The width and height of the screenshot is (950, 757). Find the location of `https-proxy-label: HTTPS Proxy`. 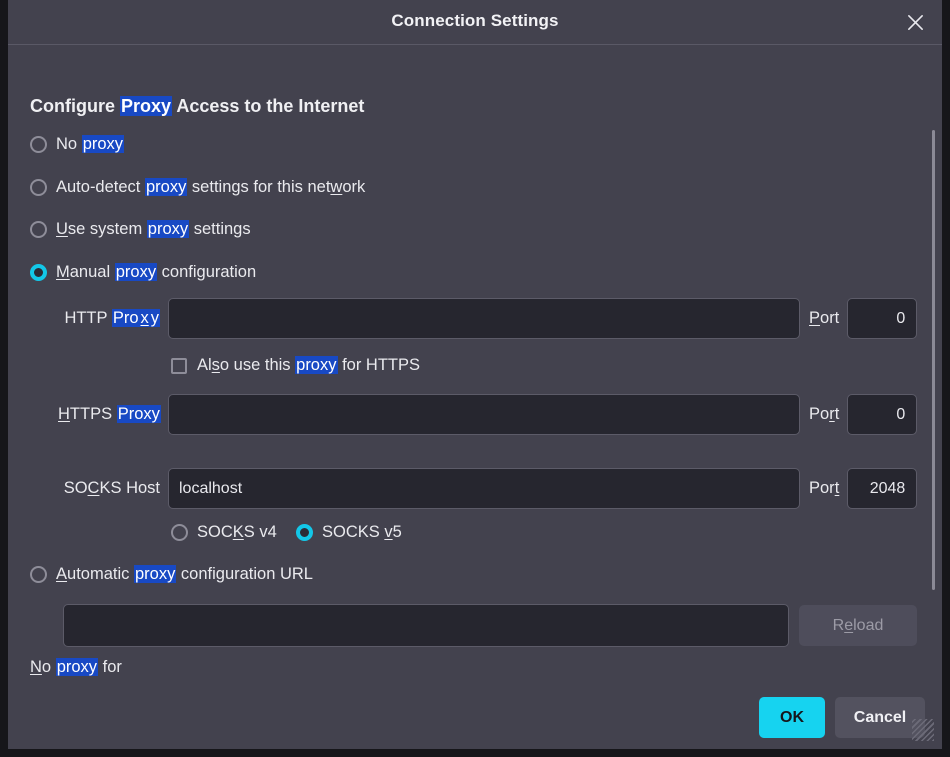

https-proxy-label: HTTPS Proxy is located at coordinates (109, 414).